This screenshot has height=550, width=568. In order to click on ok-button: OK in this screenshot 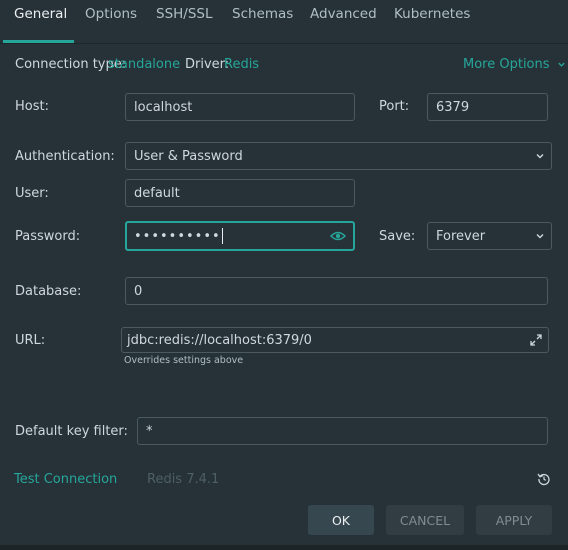, I will do `click(341, 520)`.